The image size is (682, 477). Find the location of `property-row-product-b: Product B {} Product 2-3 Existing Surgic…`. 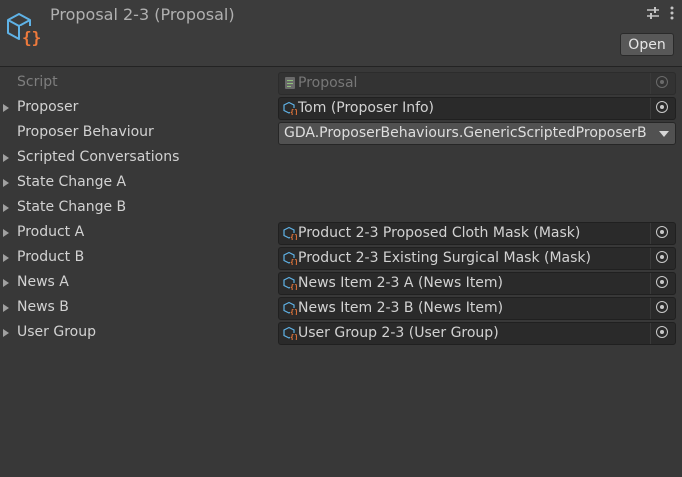

property-row-product-b: Product B {} Product 2-3 Existing Surgic… is located at coordinates (341, 258).